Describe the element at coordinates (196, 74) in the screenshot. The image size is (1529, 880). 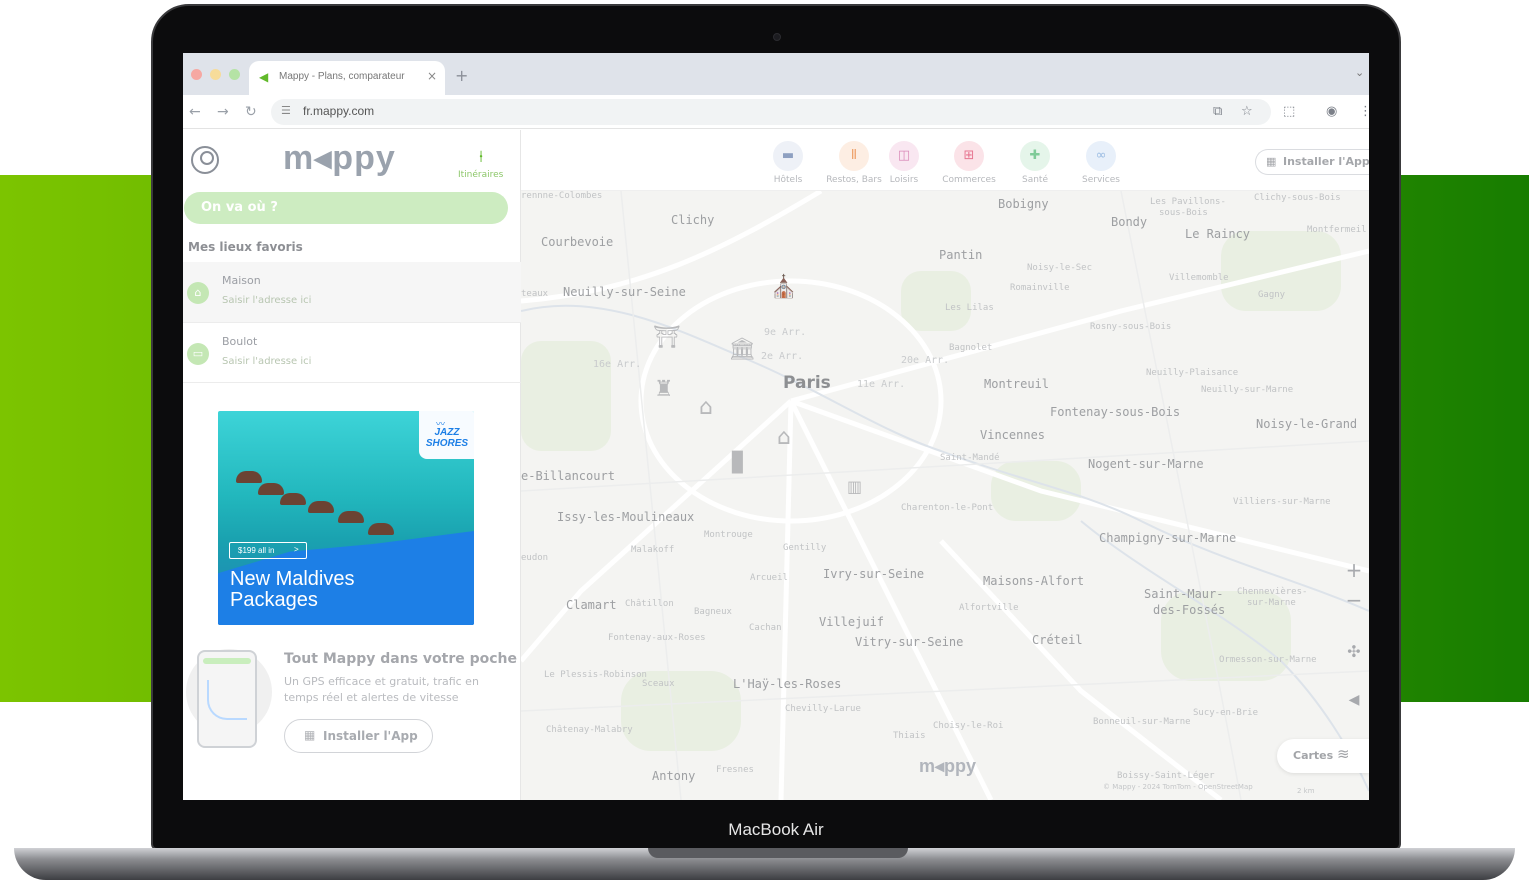
I see `close-window-icon` at that location.